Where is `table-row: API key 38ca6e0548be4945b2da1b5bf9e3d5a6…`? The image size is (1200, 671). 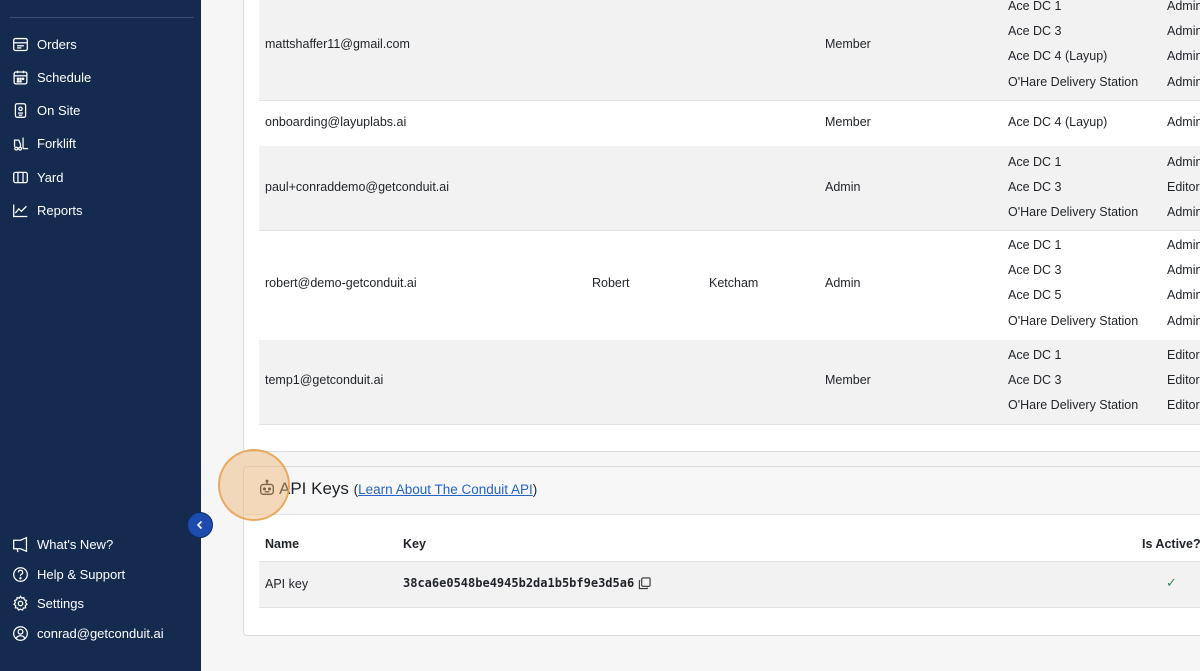 table-row: API key 38ca6e0548be4945b2da1b5bf9e3d5a6… is located at coordinates (729, 584).